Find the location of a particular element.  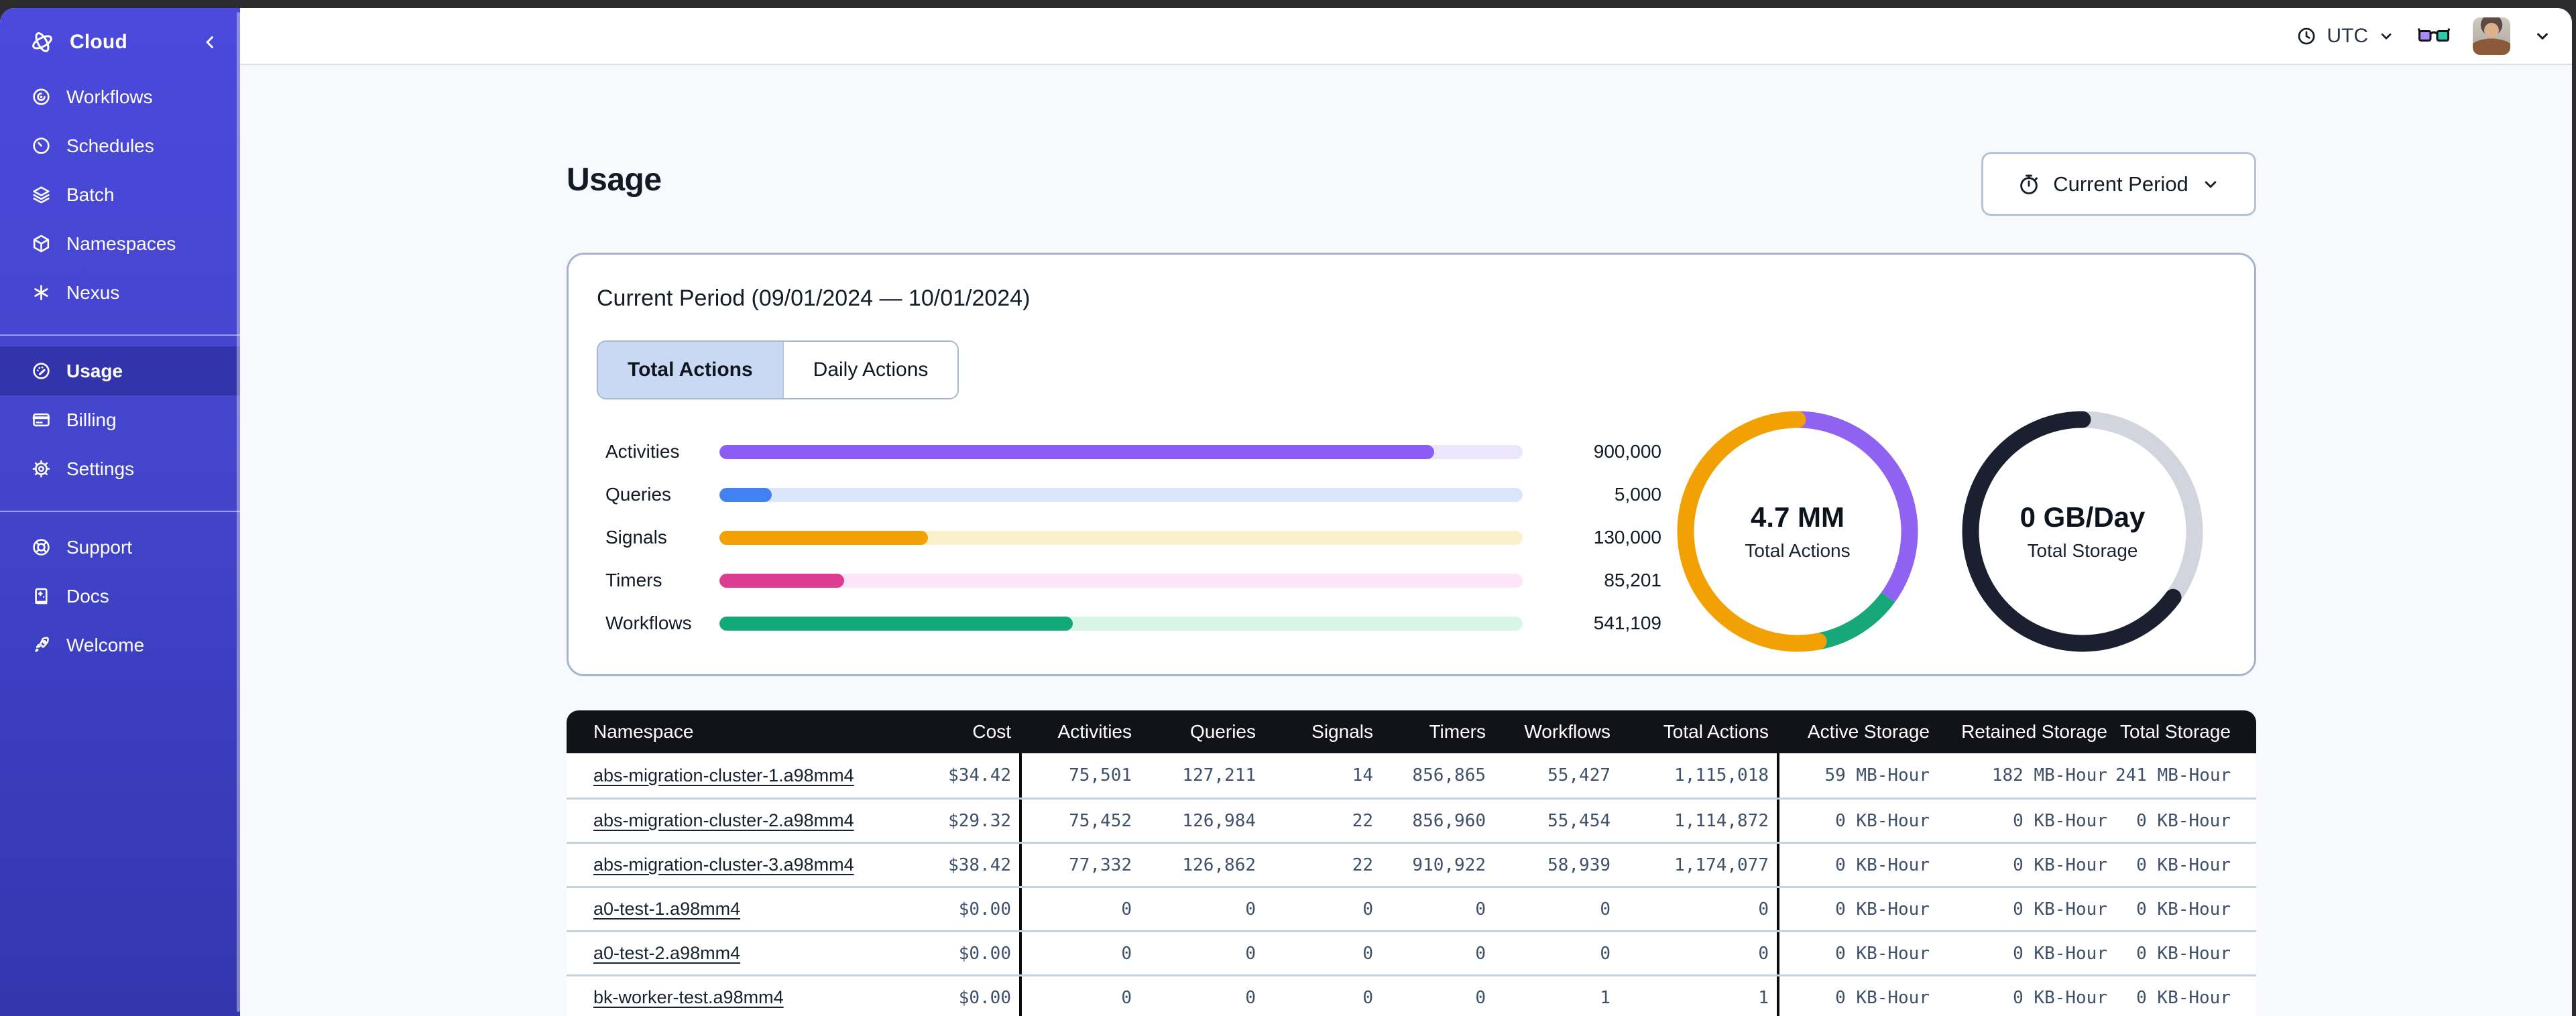

user-avatar is located at coordinates (2491, 36).